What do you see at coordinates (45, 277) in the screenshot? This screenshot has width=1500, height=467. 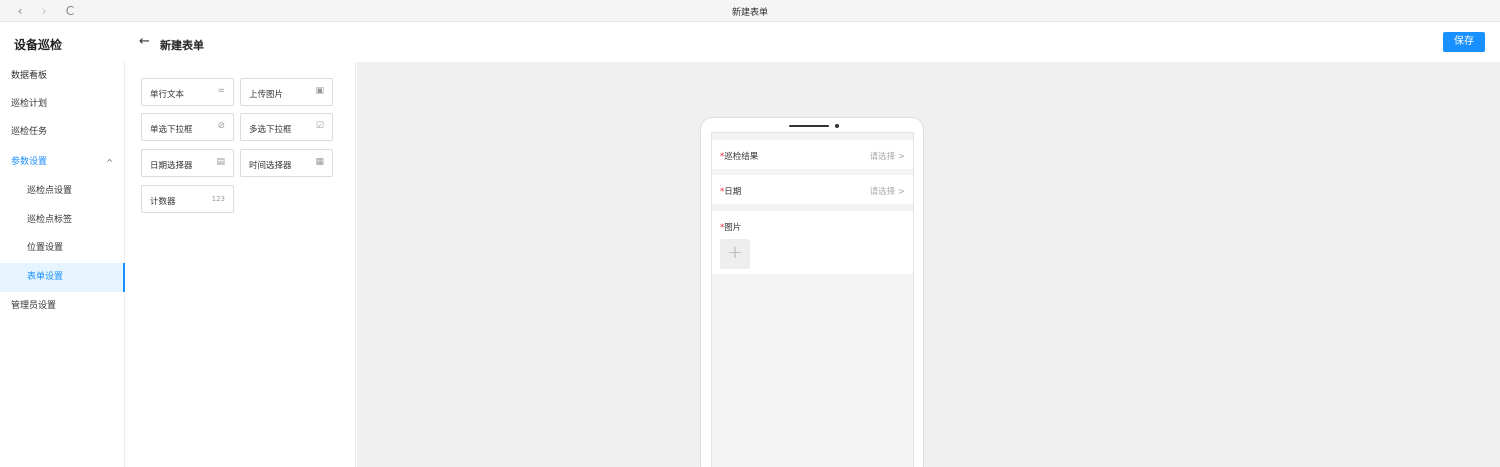 I see `sidebar-item-label: 表单设置` at bounding box center [45, 277].